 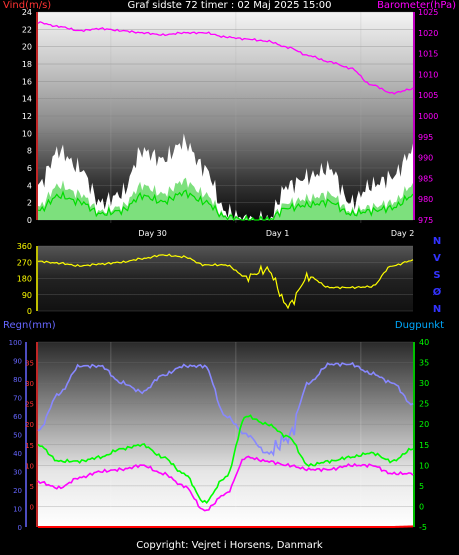 I want to click on day-label: Day 2, so click(x=402, y=233).